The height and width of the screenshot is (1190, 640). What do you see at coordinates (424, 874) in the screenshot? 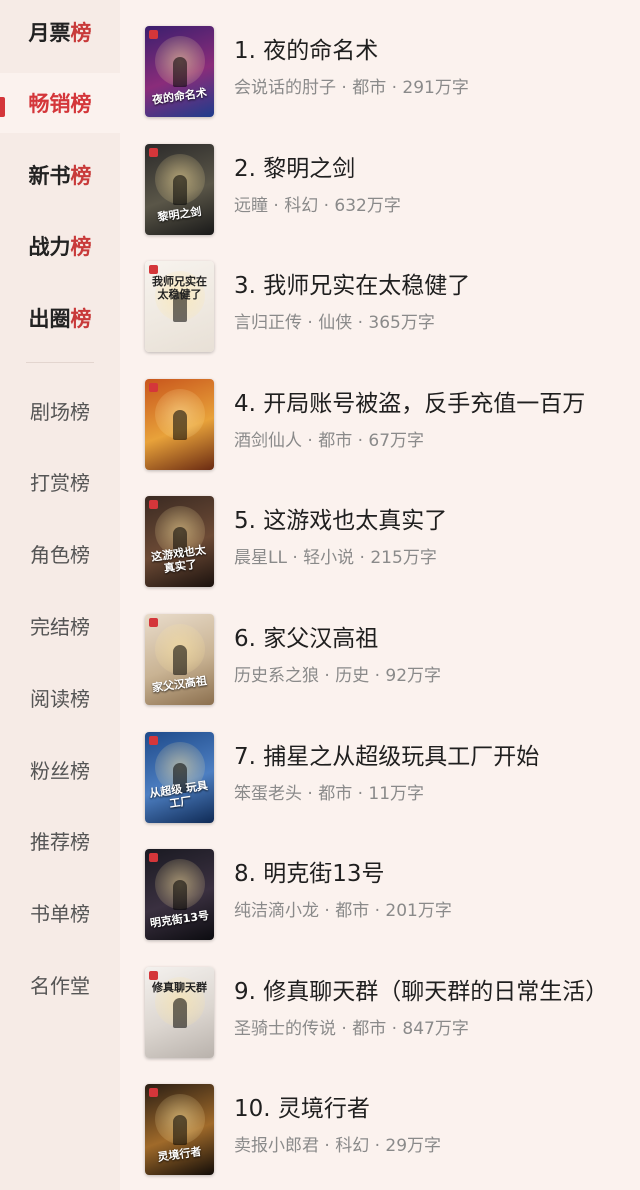
I see `book-title: 8. 明克街13号` at bounding box center [424, 874].